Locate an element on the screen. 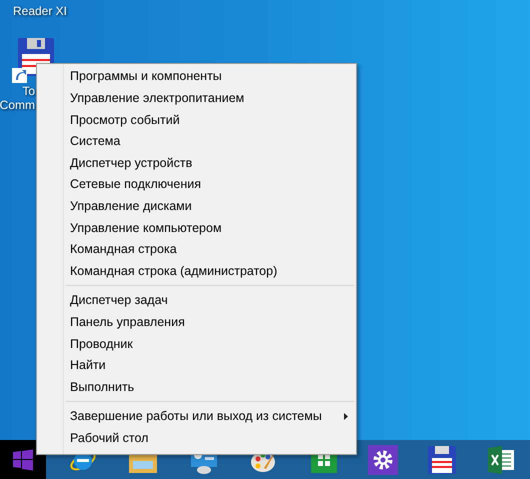  submenu-arrow-icon is located at coordinates (346, 416).